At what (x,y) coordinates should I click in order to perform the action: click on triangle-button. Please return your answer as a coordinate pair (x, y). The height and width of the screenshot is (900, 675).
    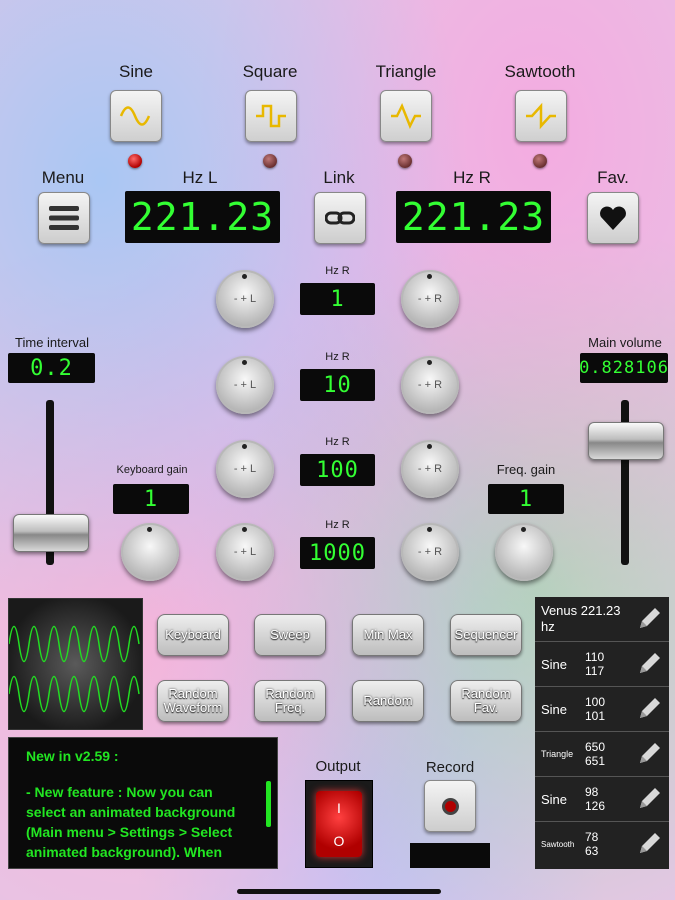
    Looking at the image, I should click on (406, 116).